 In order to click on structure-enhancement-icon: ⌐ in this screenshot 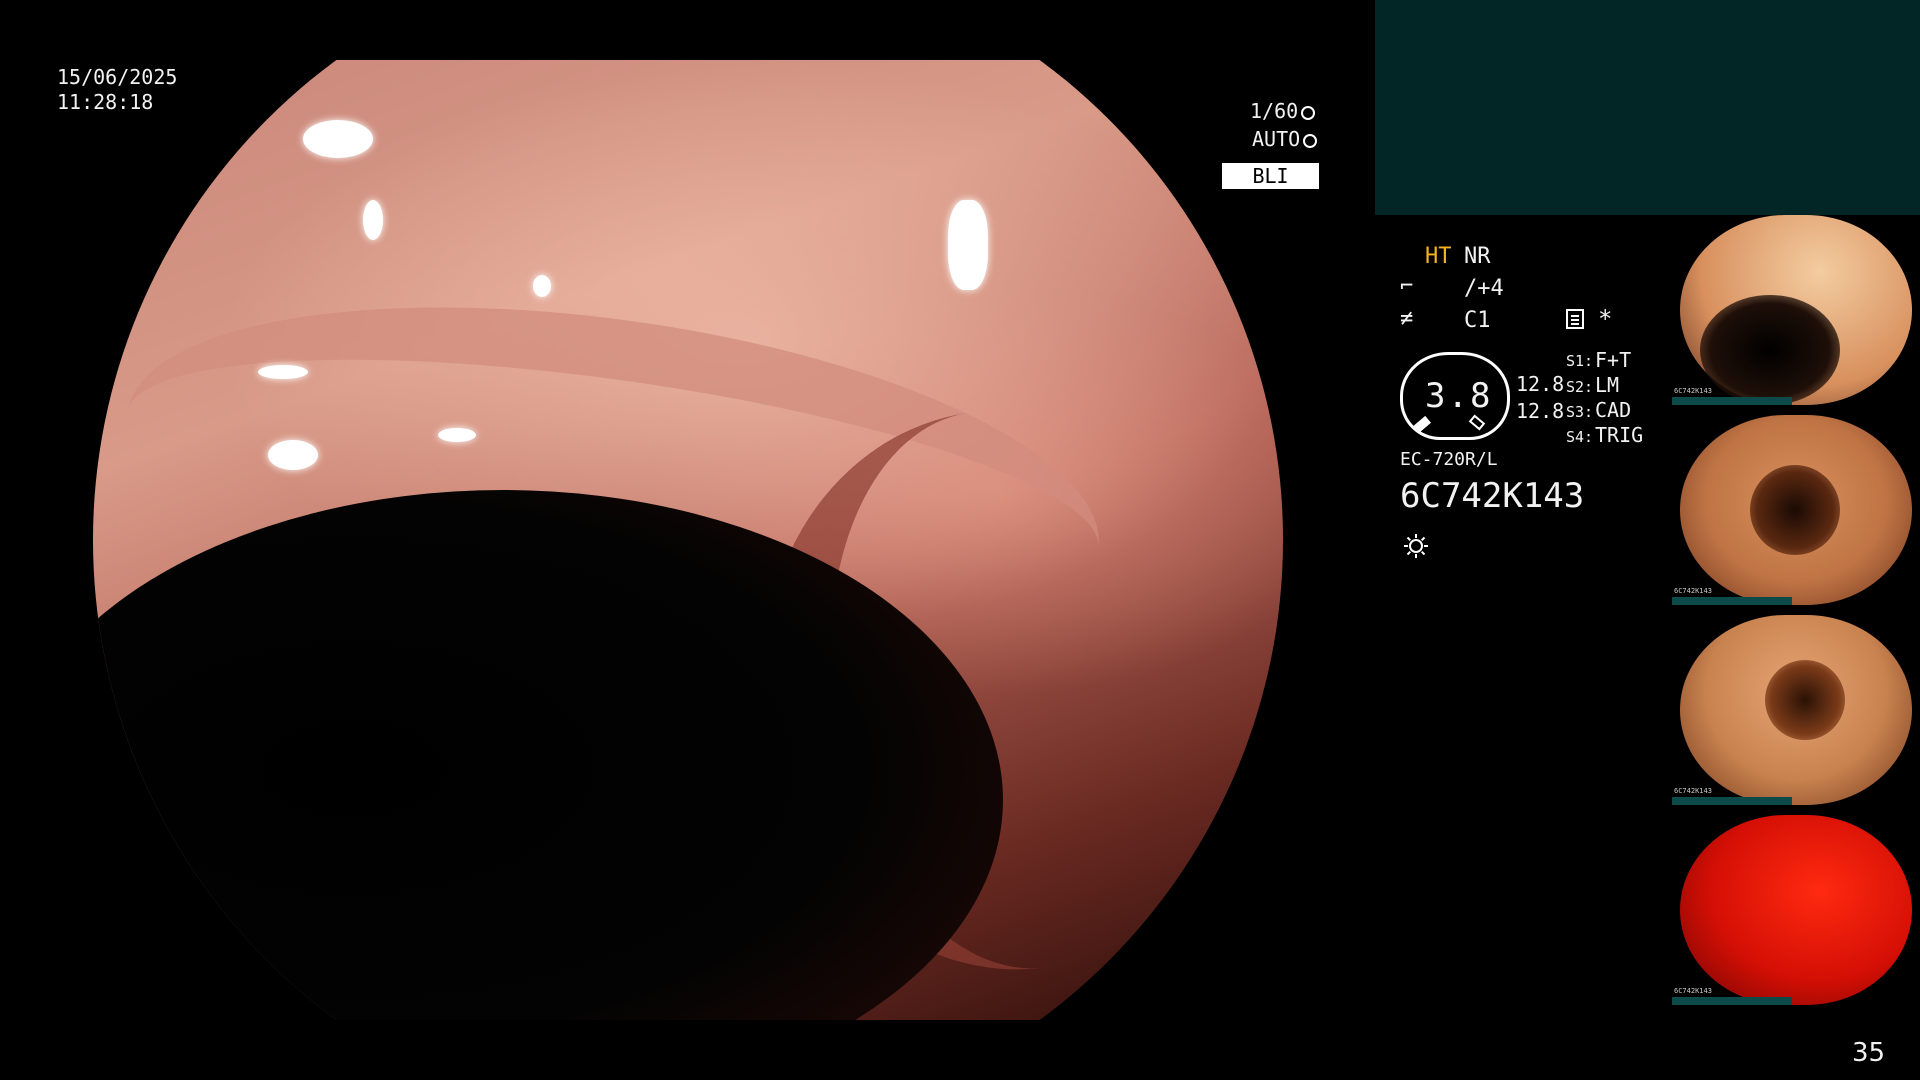, I will do `click(1407, 286)`.